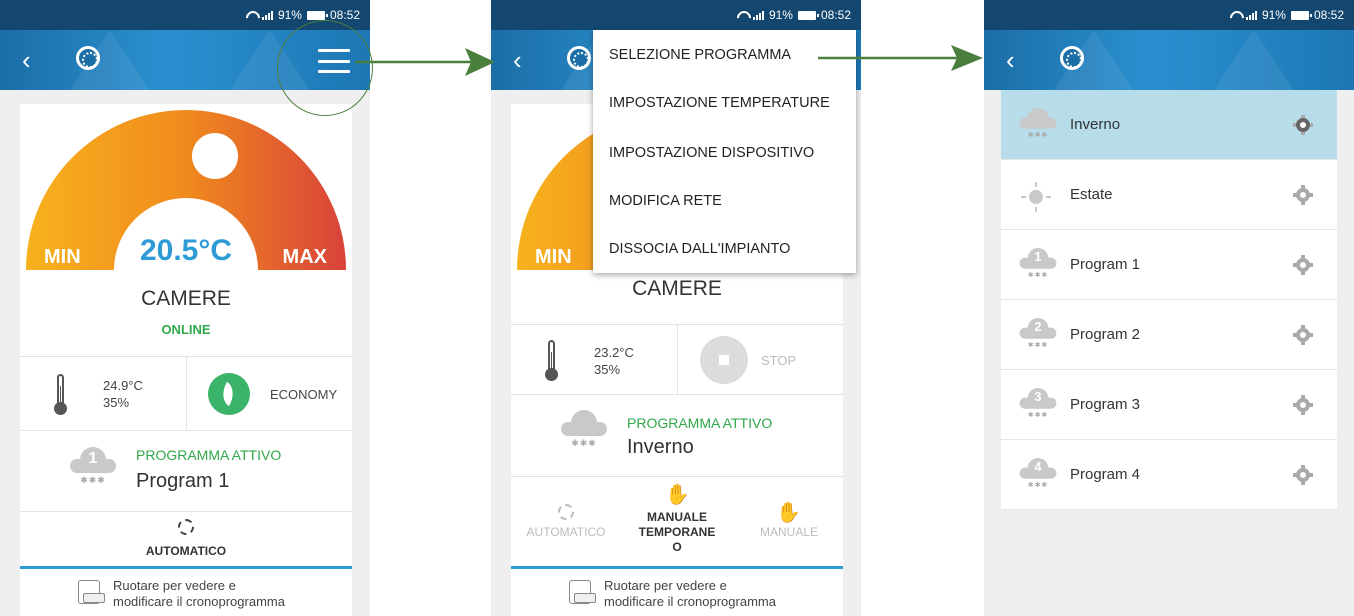 This screenshot has width=1354, height=616. I want to click on mode-label: STOP, so click(778, 360).